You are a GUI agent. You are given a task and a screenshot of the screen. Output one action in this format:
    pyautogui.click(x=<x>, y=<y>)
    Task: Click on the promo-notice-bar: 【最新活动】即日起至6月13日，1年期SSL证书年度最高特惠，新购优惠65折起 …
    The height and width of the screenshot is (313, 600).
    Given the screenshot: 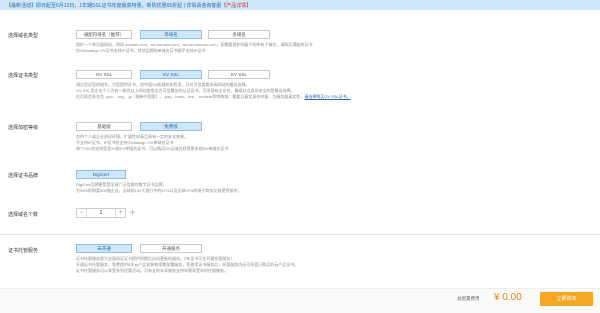 What is the action you would take?
    pyautogui.click(x=300, y=5)
    